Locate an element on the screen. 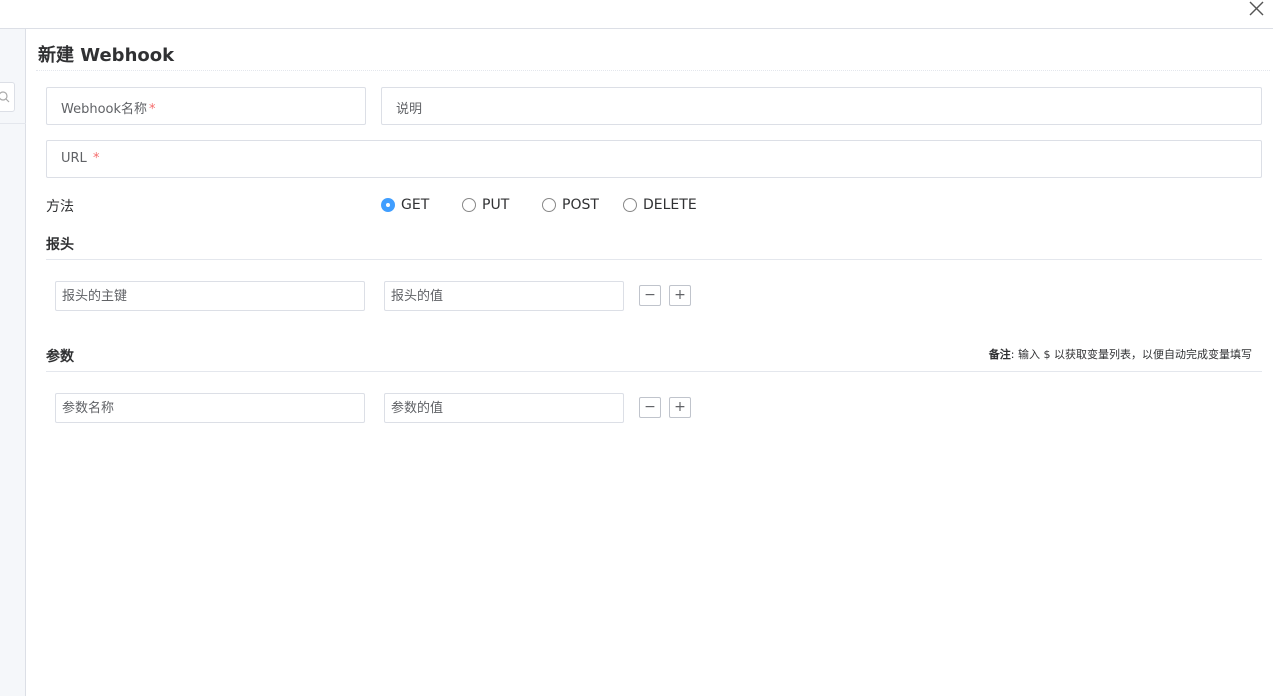 The width and height of the screenshot is (1273, 696). method-radio-post: POST is located at coordinates (570, 205).